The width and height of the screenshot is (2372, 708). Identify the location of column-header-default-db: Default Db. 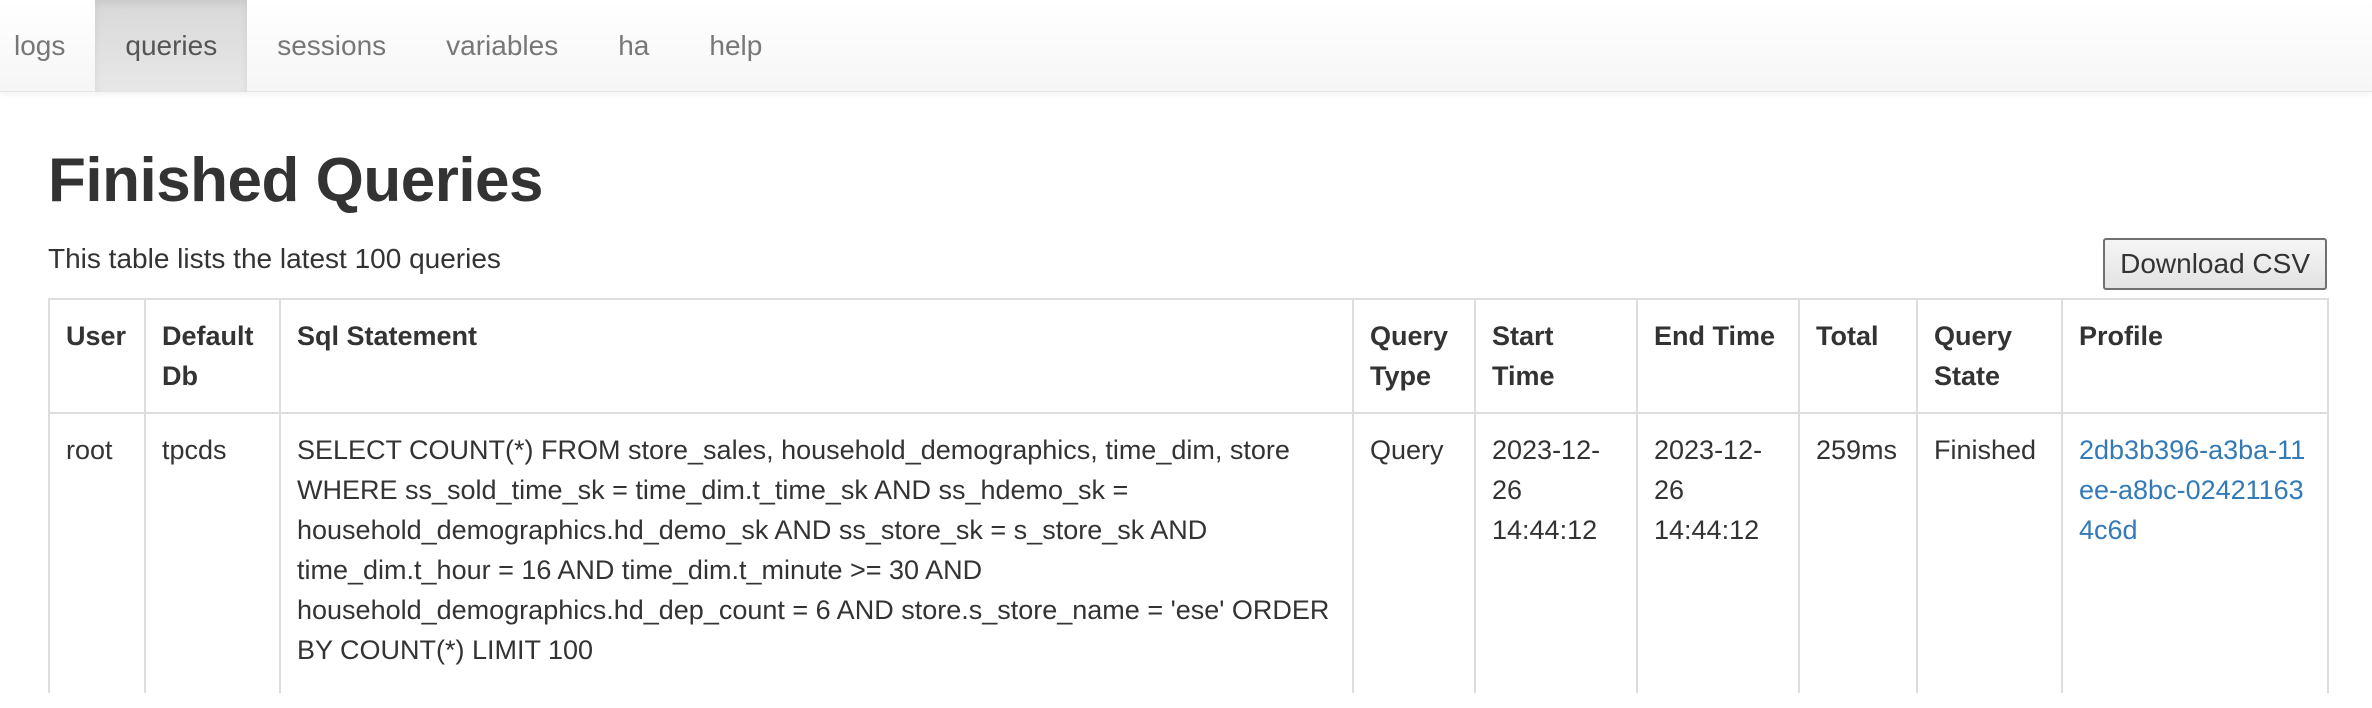
(212, 356).